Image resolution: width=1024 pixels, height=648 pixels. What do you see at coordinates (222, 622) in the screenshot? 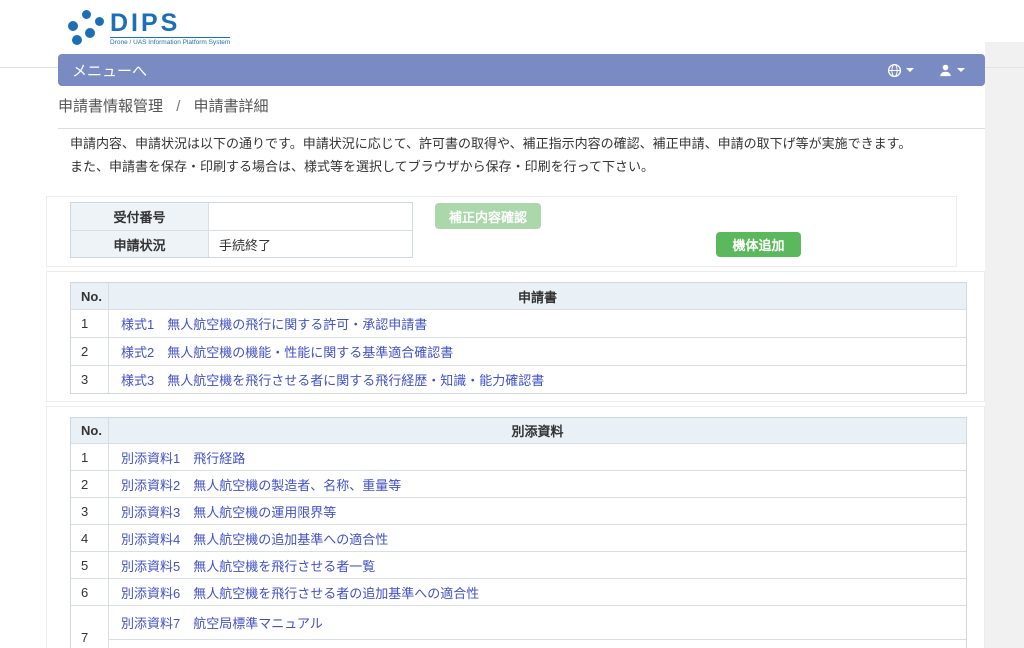
I see `attachment-link: 別添資料7 航空局標準マニュアル` at bounding box center [222, 622].